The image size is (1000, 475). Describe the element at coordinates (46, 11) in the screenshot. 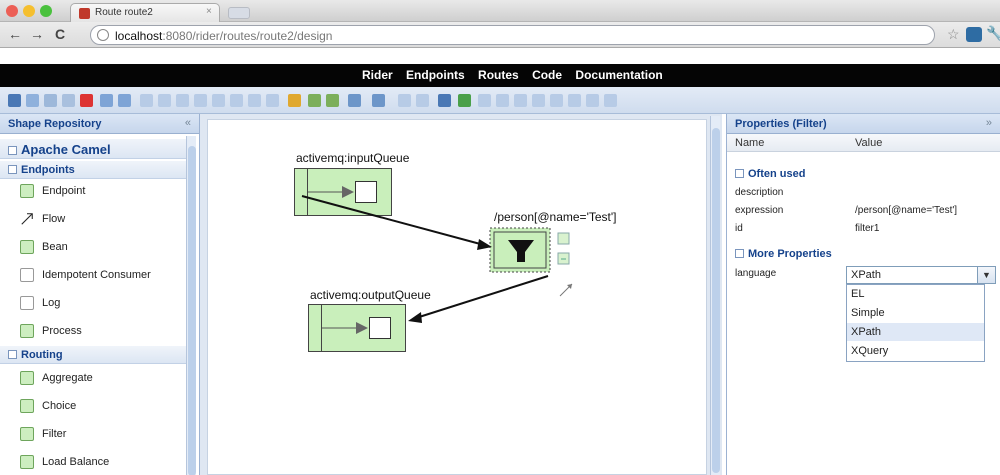

I see `maximize-window-icon` at that location.